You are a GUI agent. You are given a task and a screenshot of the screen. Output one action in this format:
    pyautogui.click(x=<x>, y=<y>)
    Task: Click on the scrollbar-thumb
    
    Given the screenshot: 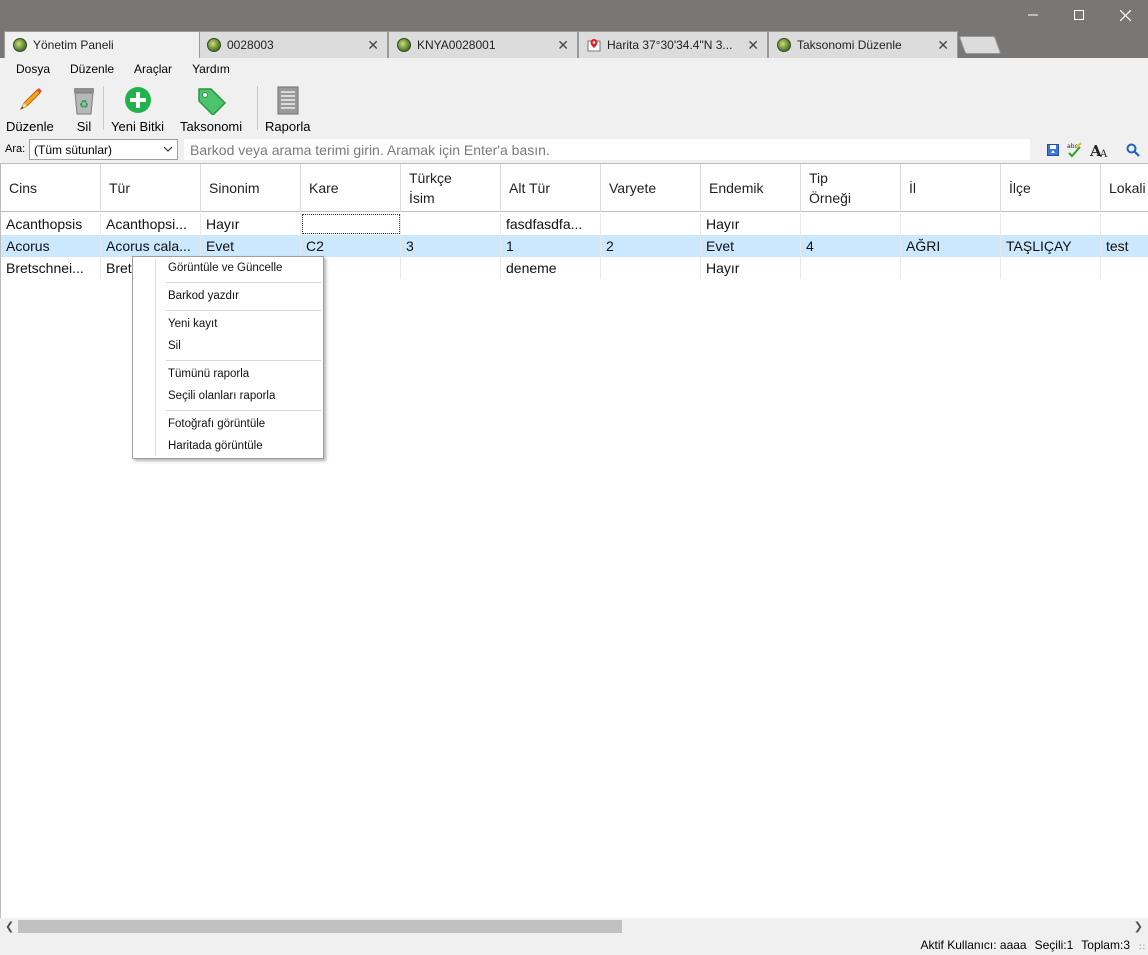 What is the action you would take?
    pyautogui.click(x=320, y=926)
    